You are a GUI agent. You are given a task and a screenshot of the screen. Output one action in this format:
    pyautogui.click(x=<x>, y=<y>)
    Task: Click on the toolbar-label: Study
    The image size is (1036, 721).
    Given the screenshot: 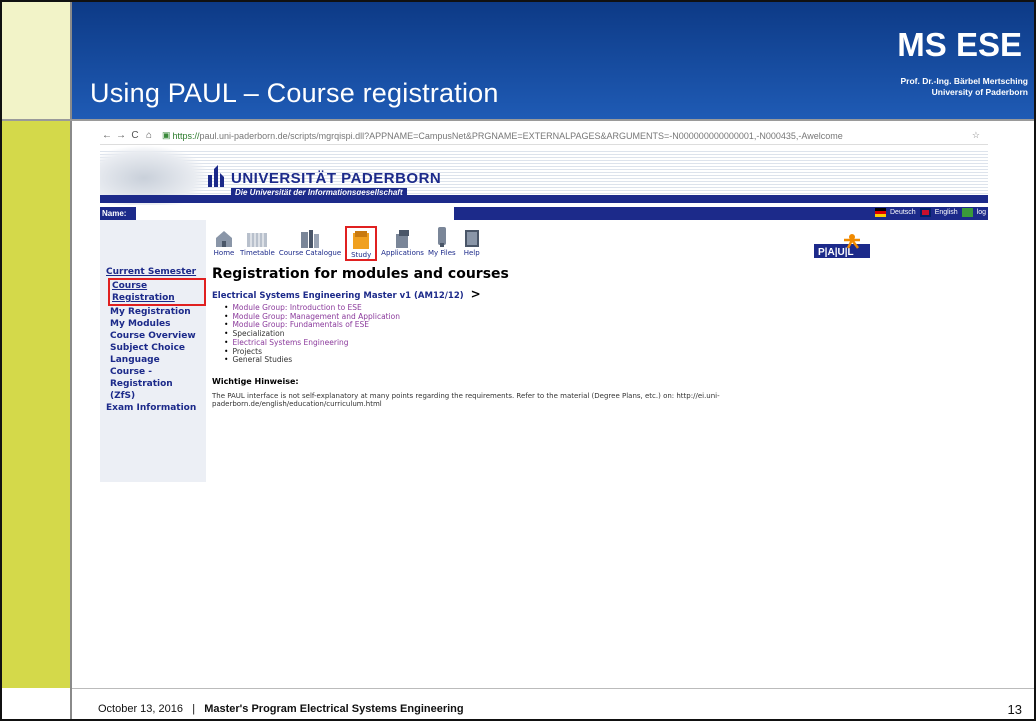 What is the action you would take?
    pyautogui.click(x=361, y=255)
    